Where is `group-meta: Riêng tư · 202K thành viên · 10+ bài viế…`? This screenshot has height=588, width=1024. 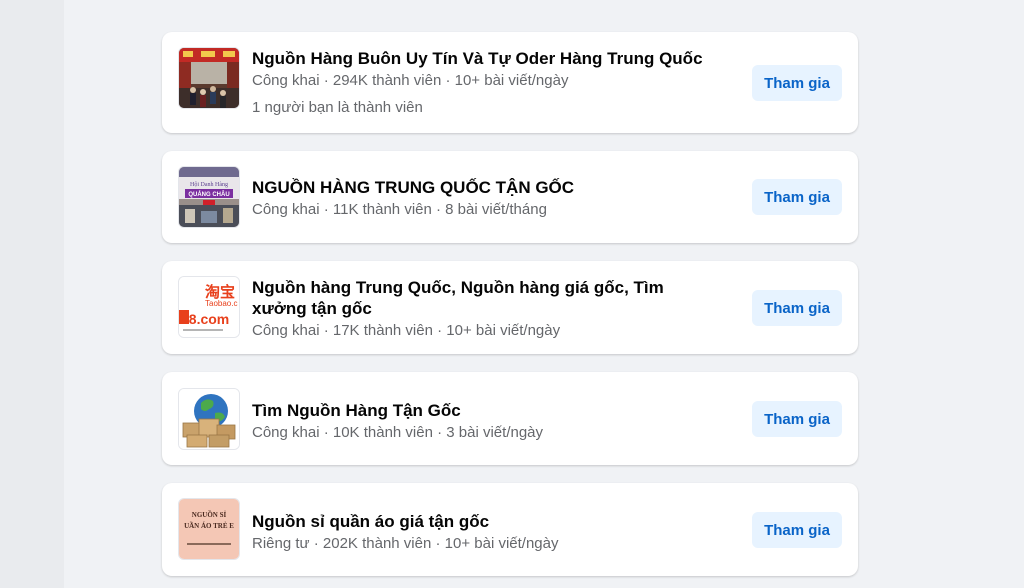
group-meta: Riêng tư · 202K thành viên · 10+ bài viế… is located at coordinates (405, 543).